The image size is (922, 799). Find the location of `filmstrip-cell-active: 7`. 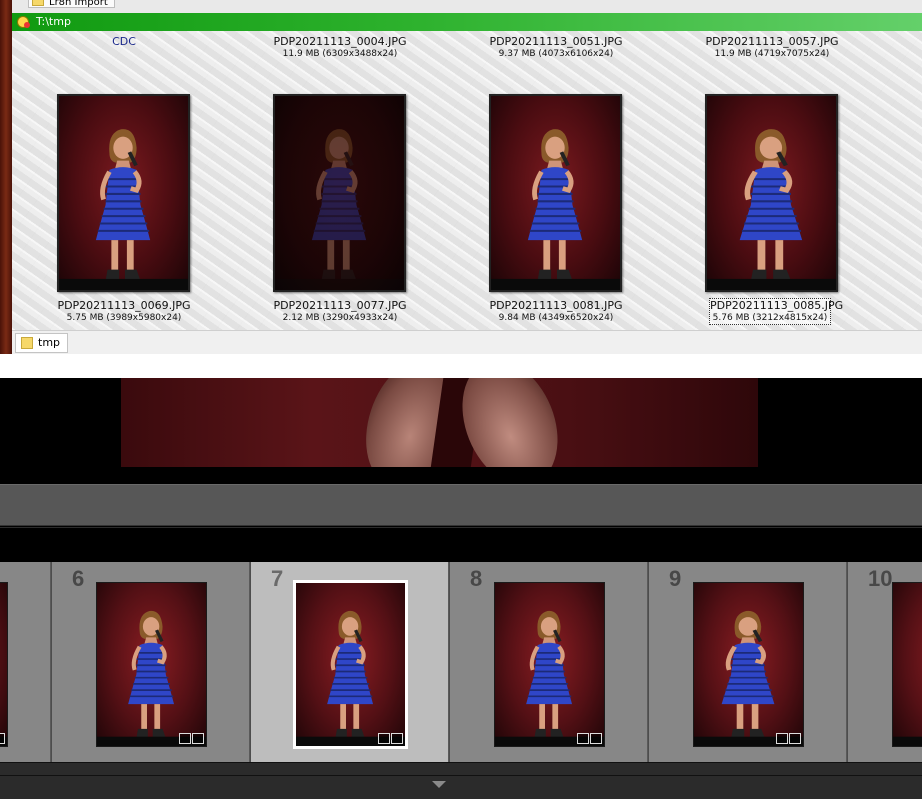

filmstrip-cell-active: 7 is located at coordinates (350, 662).